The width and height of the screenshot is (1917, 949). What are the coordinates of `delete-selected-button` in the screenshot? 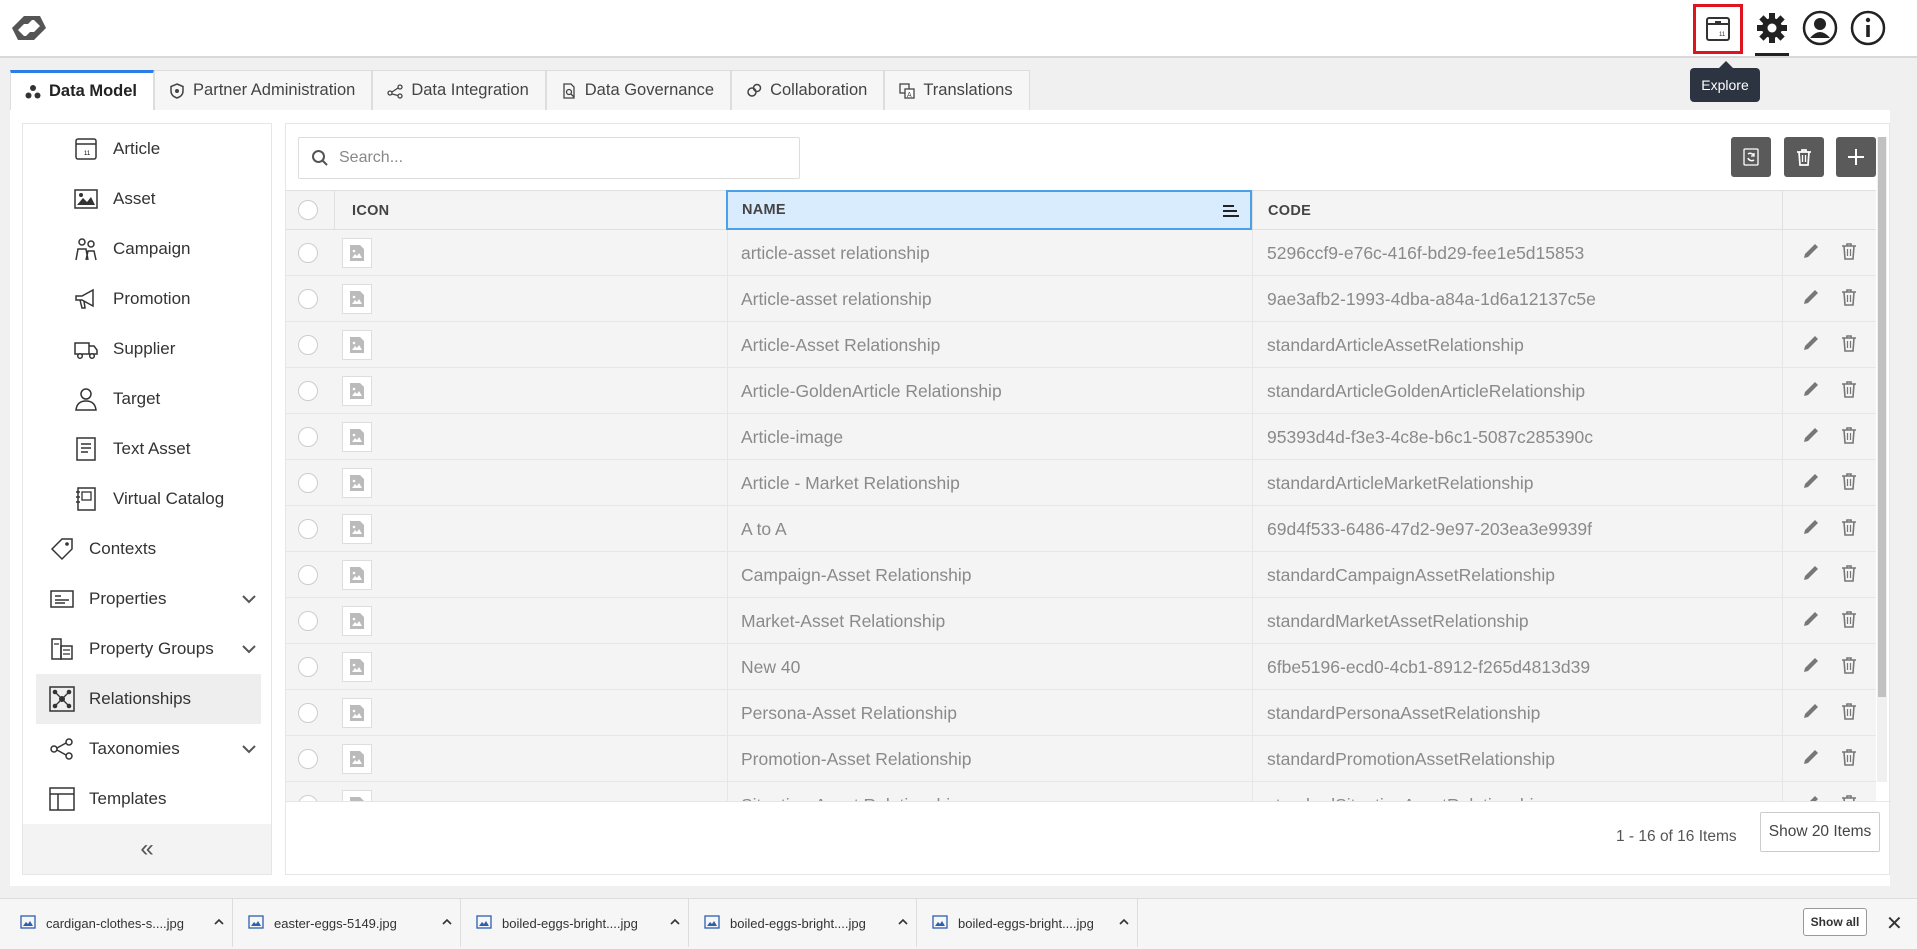 It's located at (1804, 157).